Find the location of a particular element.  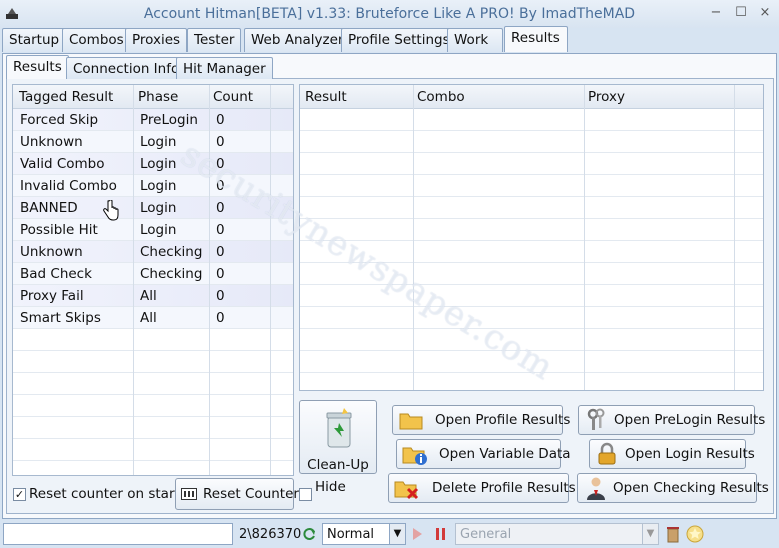

open-variable-data-button: Open Variable Data is located at coordinates (483, 454).